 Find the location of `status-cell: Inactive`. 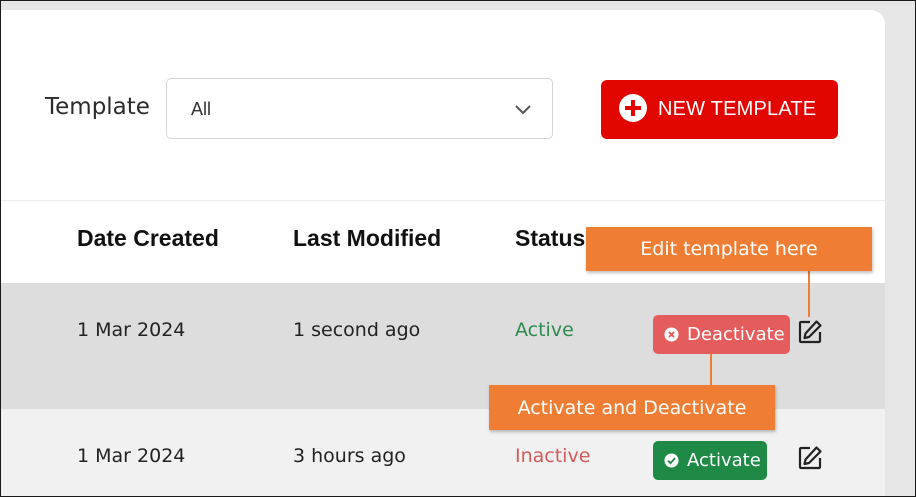

status-cell: Inactive is located at coordinates (553, 456).